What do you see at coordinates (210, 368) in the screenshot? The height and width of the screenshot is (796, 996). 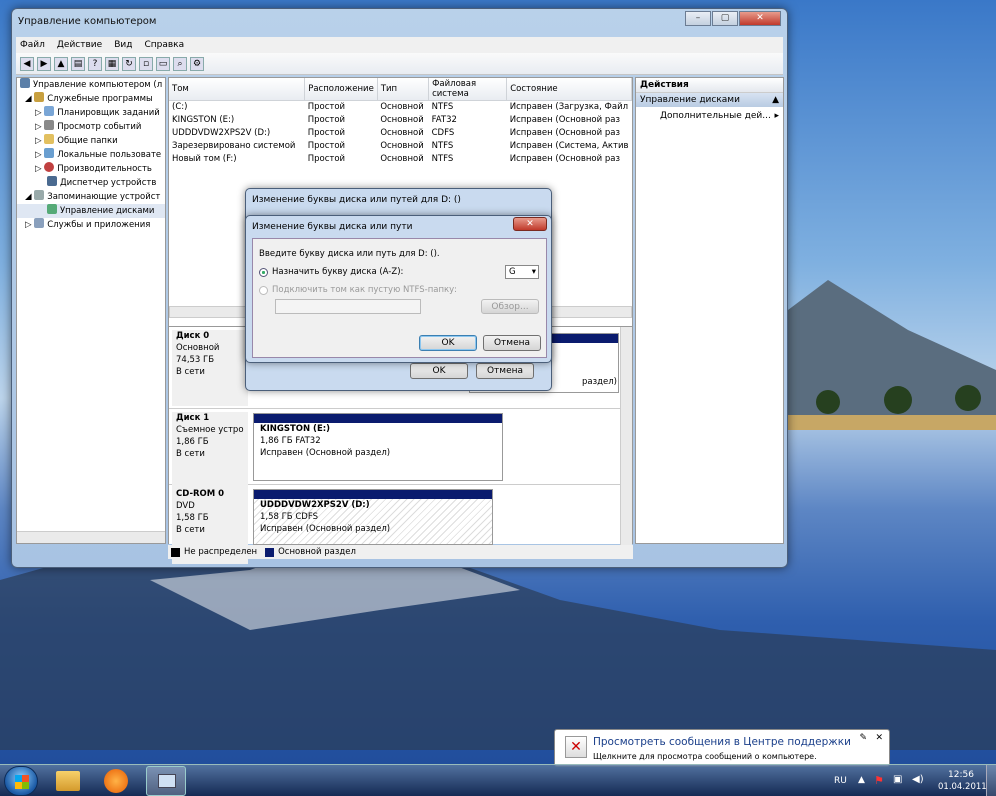 I see `disk-label: Диск 0 Основной 74,53 ГБ В сети` at bounding box center [210, 368].